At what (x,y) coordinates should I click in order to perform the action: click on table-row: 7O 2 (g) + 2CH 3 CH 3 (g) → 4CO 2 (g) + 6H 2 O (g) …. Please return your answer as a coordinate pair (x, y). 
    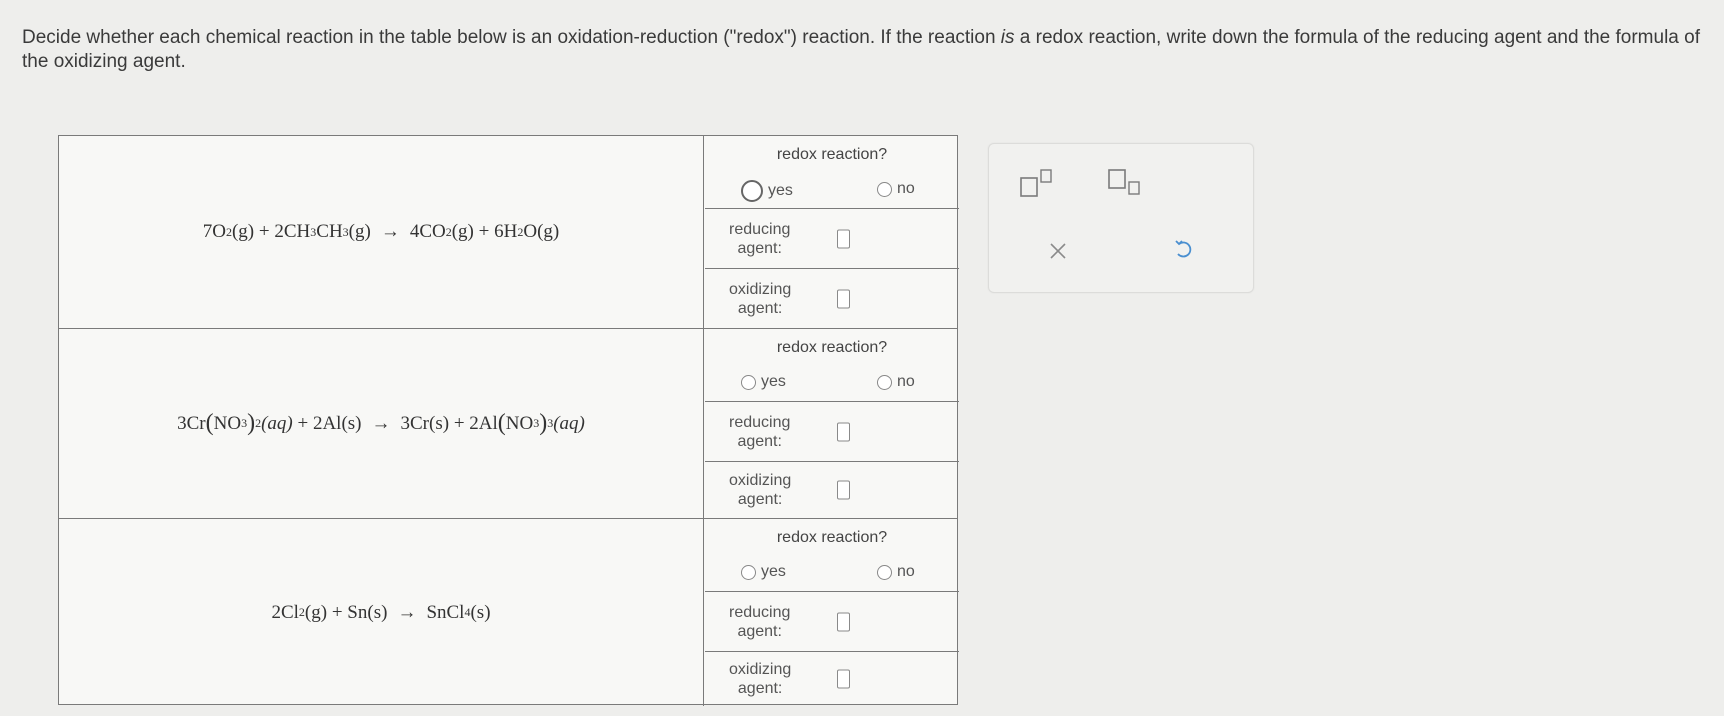
    Looking at the image, I should click on (509, 232).